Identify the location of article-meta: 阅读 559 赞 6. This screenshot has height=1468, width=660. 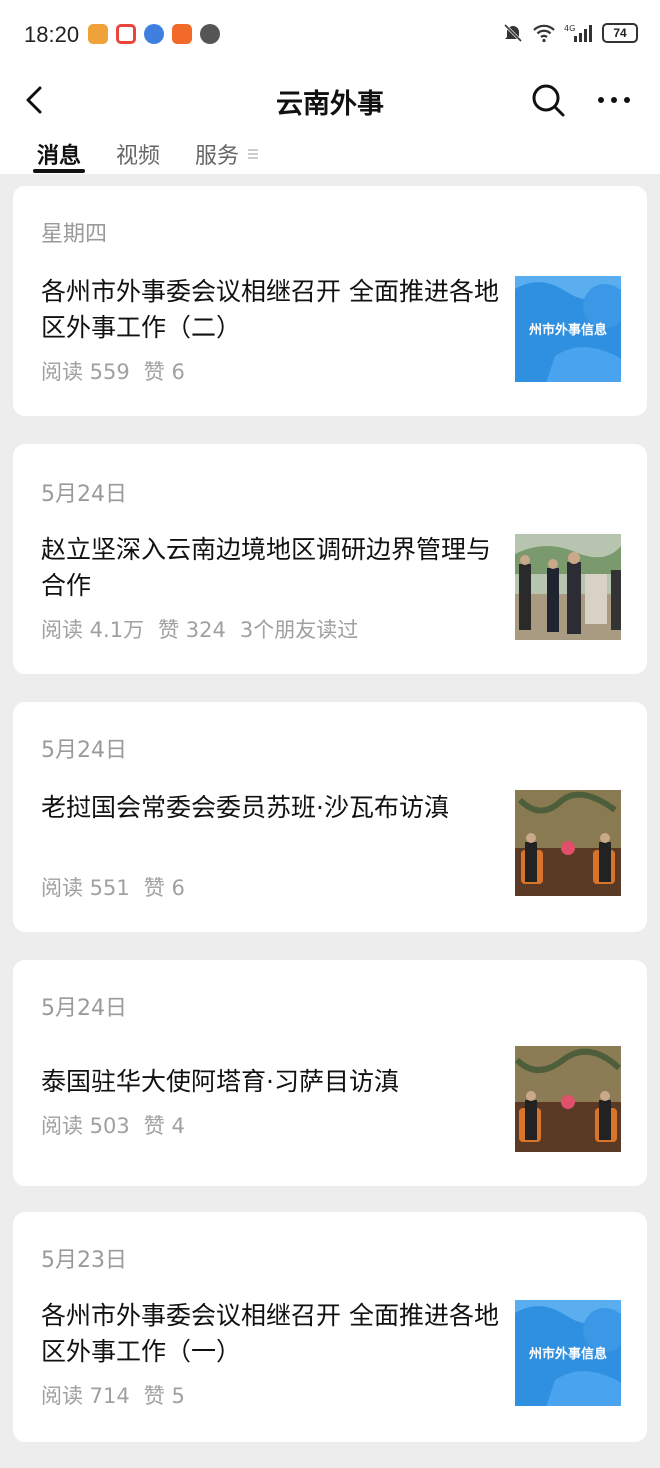
(120, 371).